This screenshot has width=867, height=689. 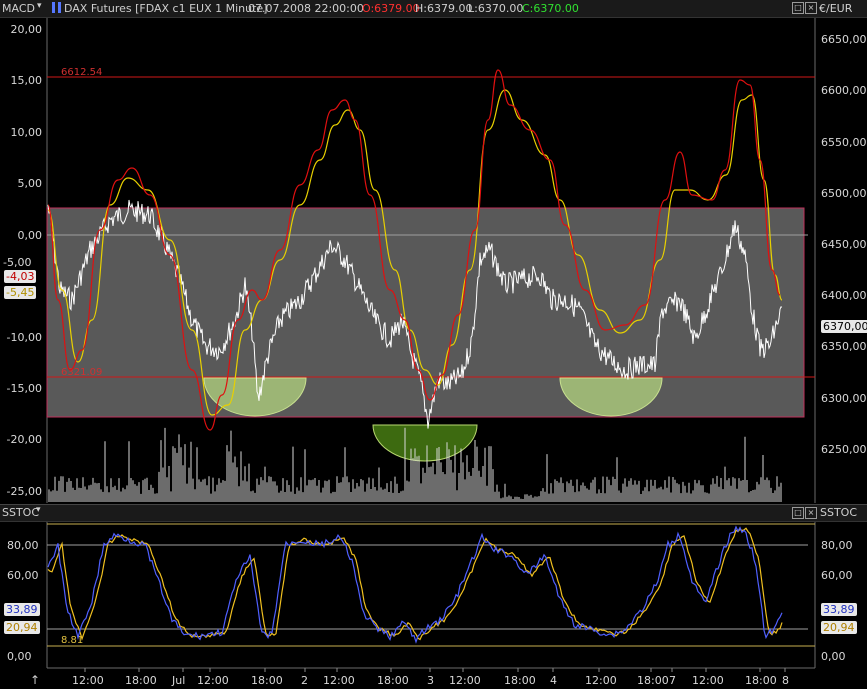 What do you see at coordinates (304, 680) in the screenshot?
I see `x-axis-label: 2` at bounding box center [304, 680].